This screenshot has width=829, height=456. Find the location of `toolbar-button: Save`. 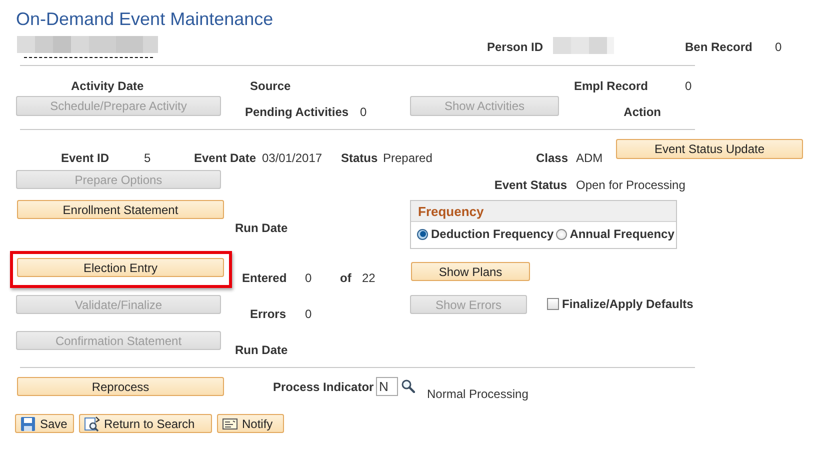

toolbar-button: Save is located at coordinates (44, 423).